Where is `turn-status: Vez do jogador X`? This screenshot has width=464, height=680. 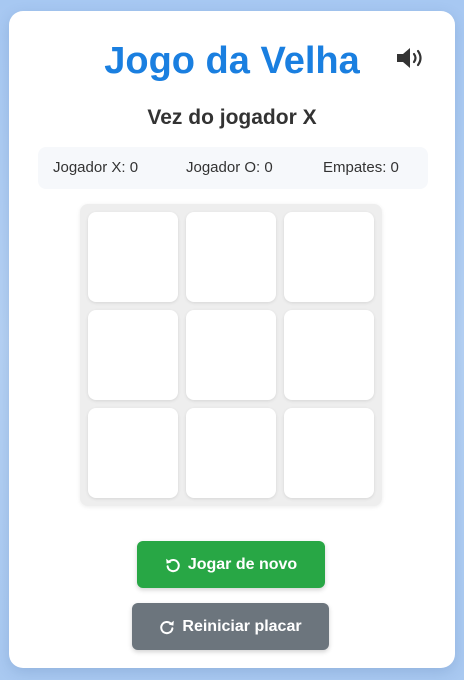
turn-status: Vez do jogador X is located at coordinates (232, 117).